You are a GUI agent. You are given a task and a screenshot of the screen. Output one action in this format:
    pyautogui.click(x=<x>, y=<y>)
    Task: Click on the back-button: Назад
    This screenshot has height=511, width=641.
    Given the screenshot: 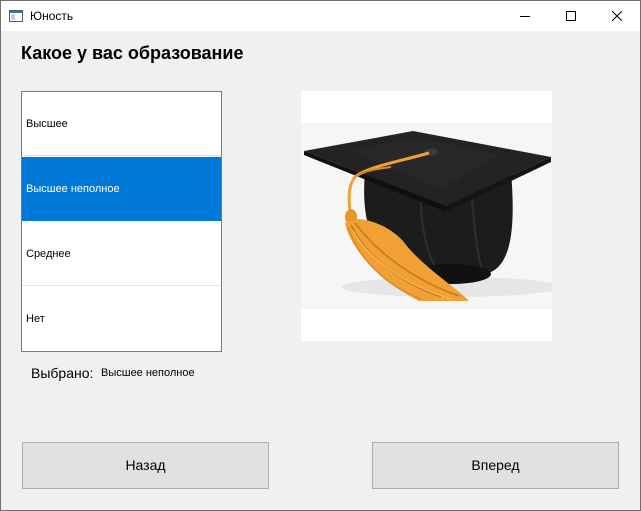 What is the action you would take?
    pyautogui.click(x=145, y=465)
    